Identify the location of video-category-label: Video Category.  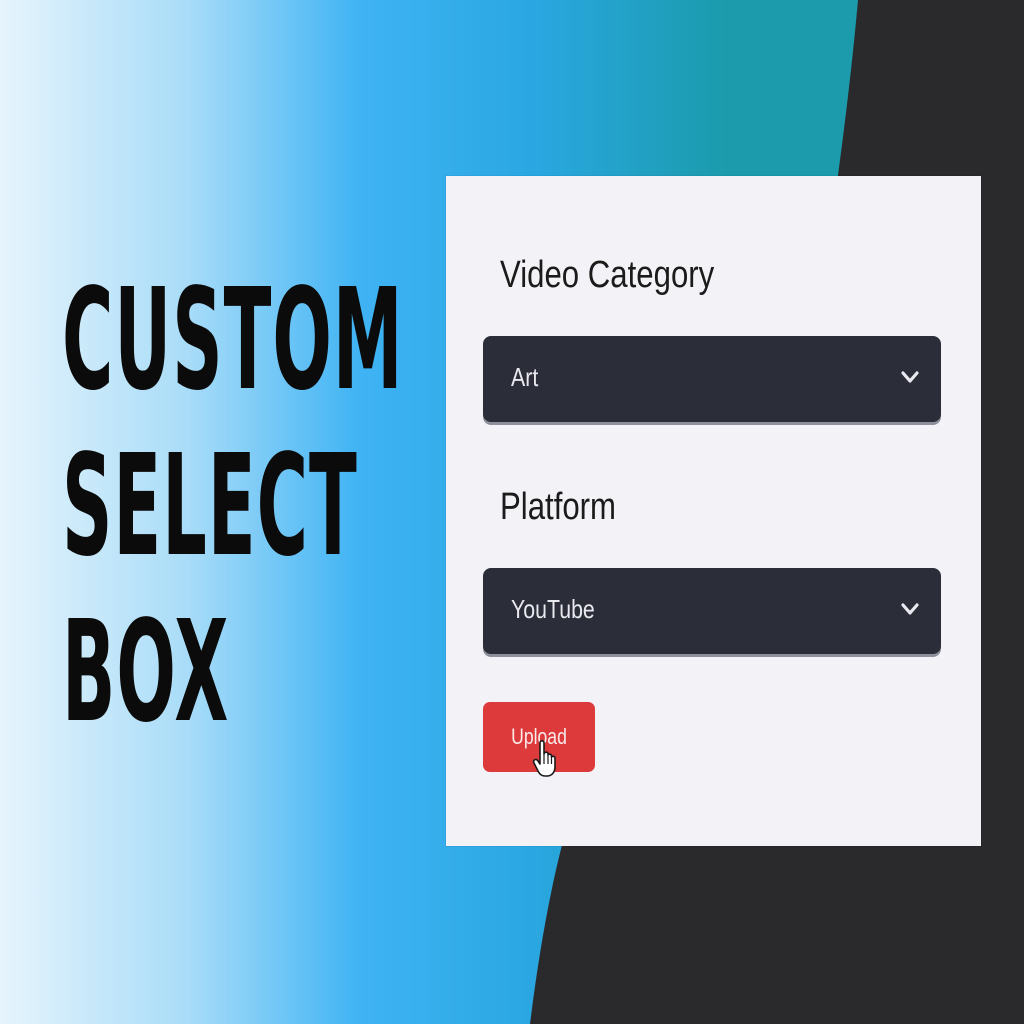
(607, 275).